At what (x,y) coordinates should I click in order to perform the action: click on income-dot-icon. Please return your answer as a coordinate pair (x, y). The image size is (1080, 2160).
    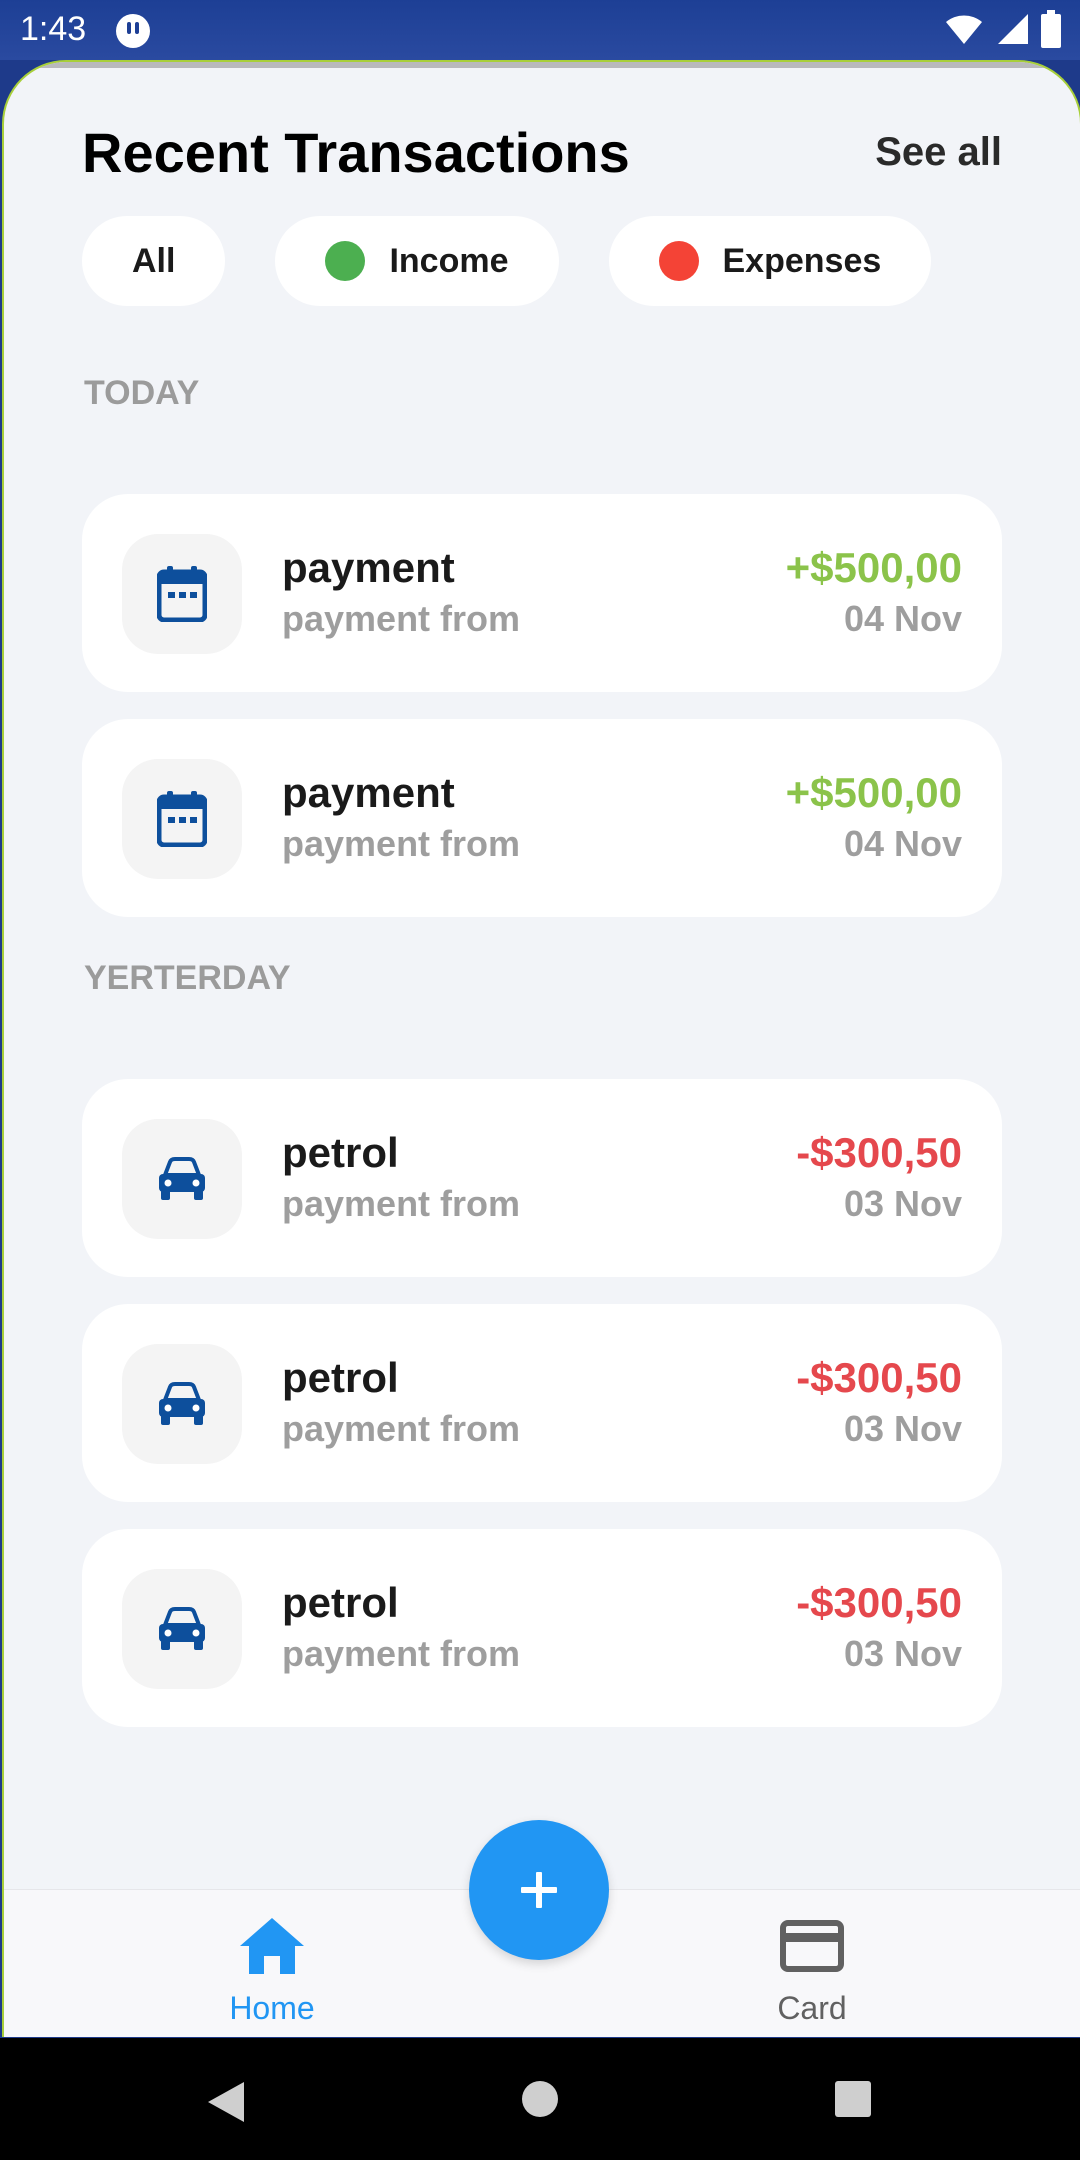
    Looking at the image, I should click on (345, 261).